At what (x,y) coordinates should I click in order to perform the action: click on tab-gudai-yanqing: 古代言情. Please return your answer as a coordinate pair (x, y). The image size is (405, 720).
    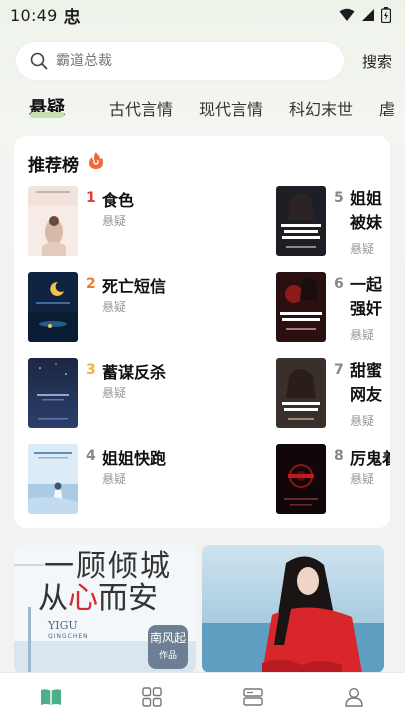
    Looking at the image, I should click on (141, 108).